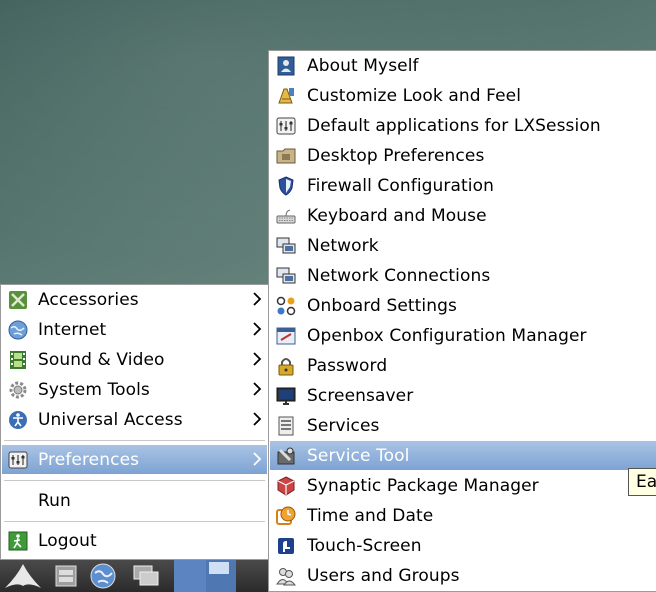 The width and height of the screenshot is (656, 592). I want to click on submenu-item-openbox-config: Openbox Configuration Manager, so click(463, 335).